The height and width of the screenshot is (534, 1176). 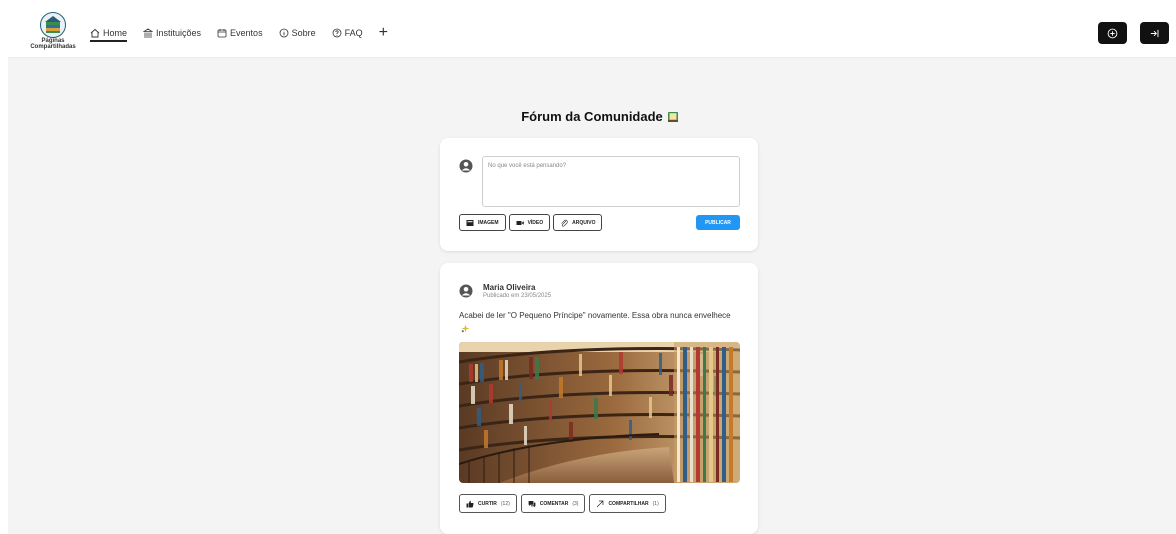 I want to click on post-image-library, so click(x=599, y=412).